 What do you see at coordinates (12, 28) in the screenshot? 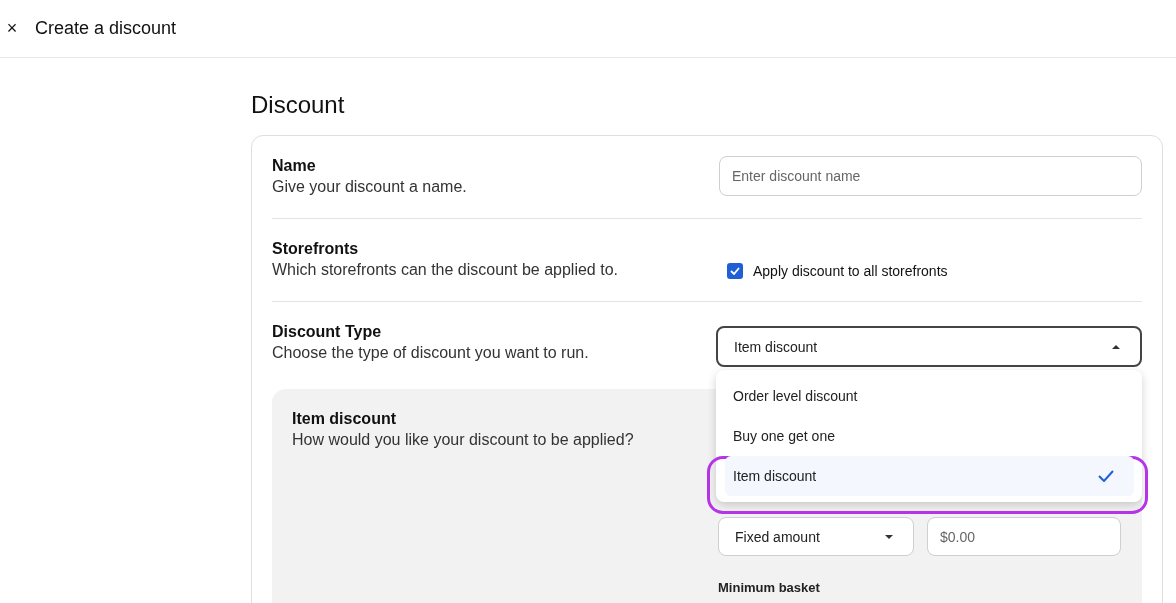
I see `close-button: ×` at bounding box center [12, 28].